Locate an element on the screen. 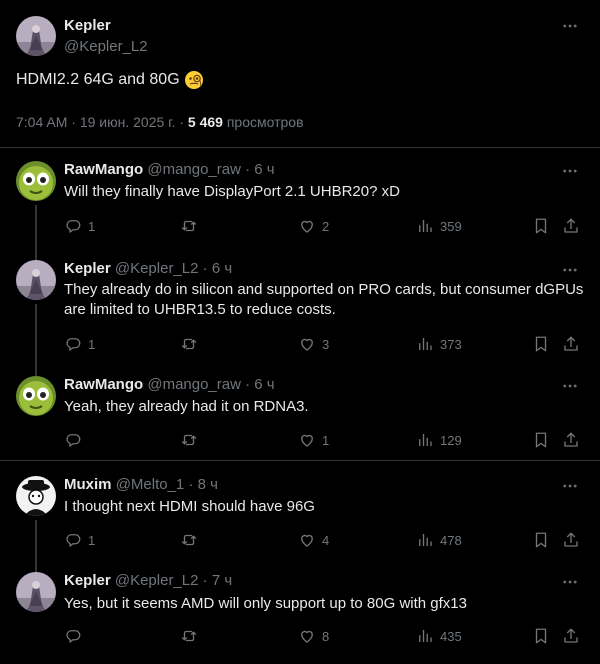 This screenshot has width=600, height=664. reply-header: Kepler @Kepler_L2 · 7 ч is located at coordinates (148, 580).